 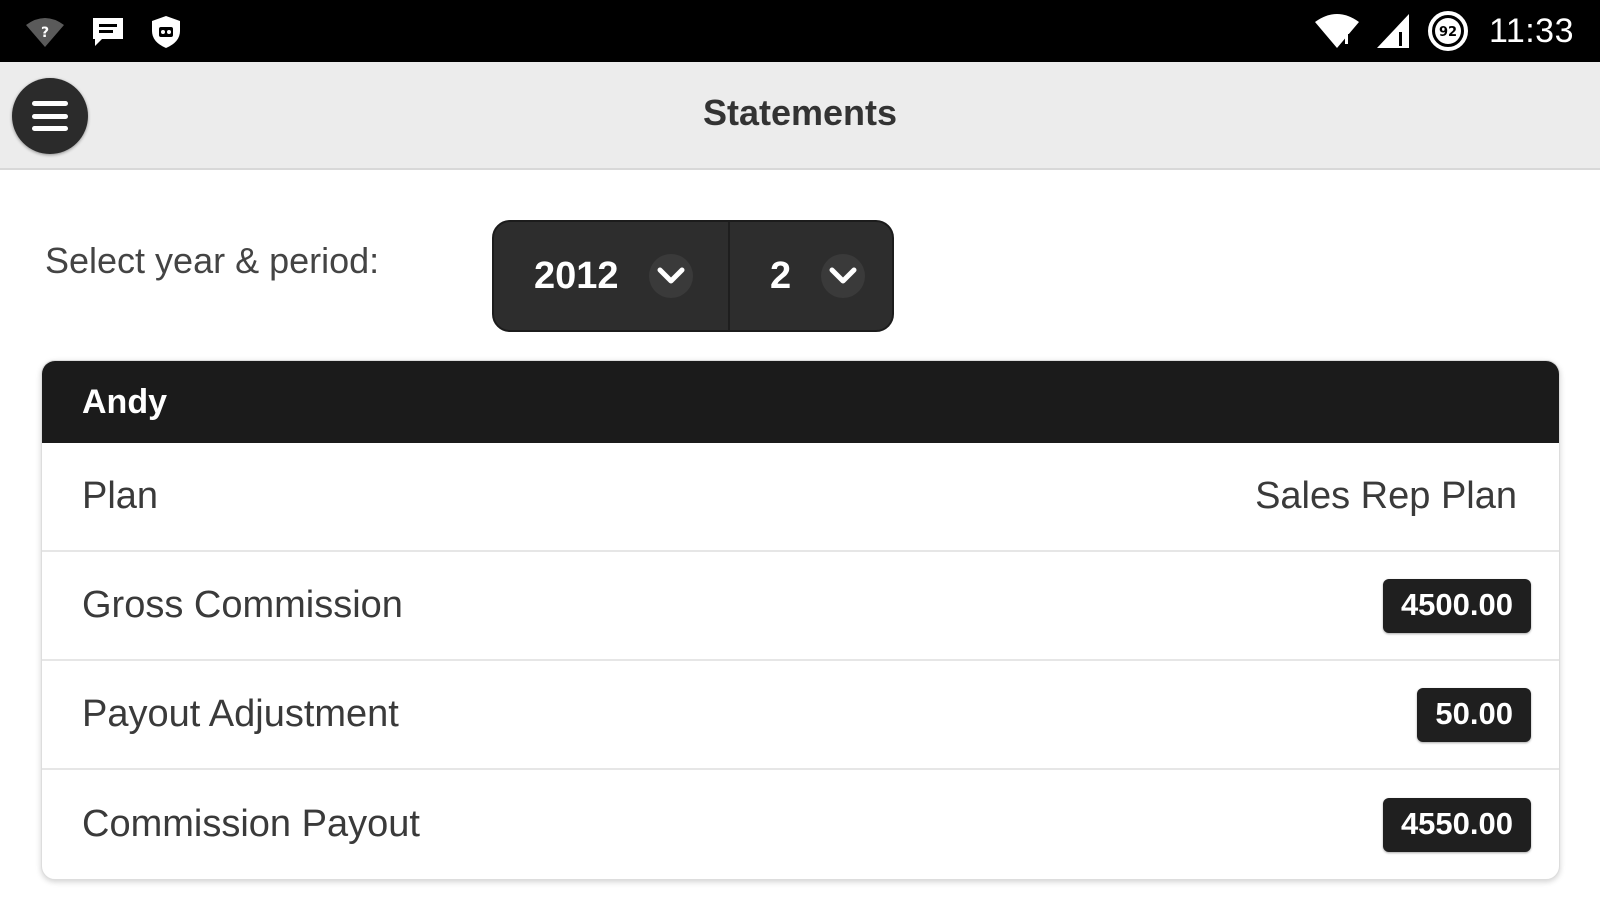 I want to click on payout-adjustment-label: Payout Adjustment, so click(x=240, y=714).